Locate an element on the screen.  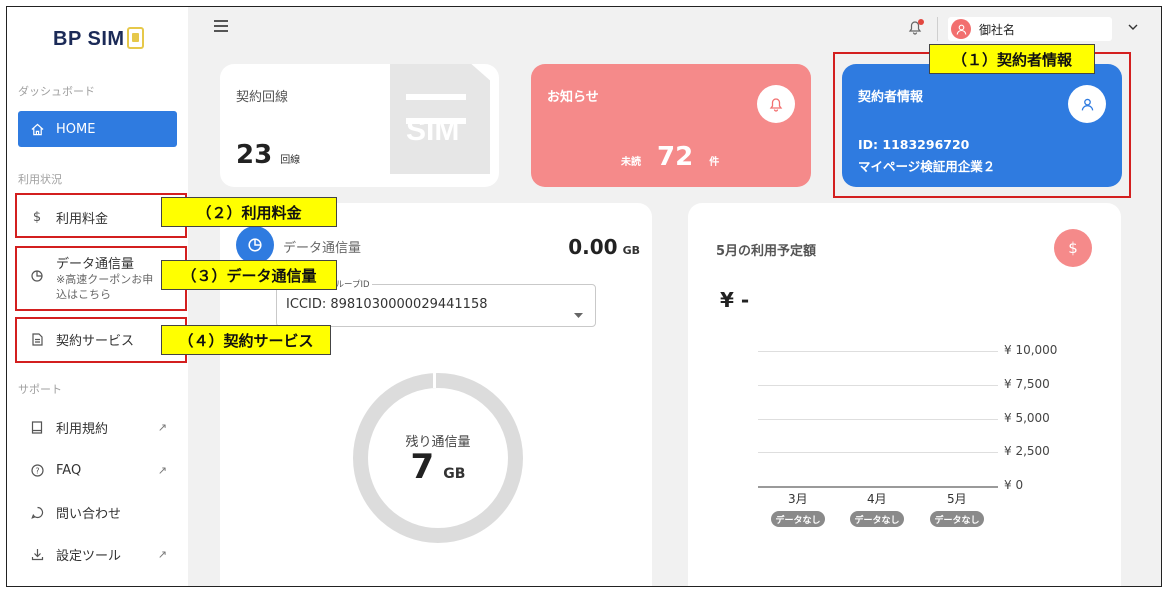
download-icon is located at coordinates (37, 554).